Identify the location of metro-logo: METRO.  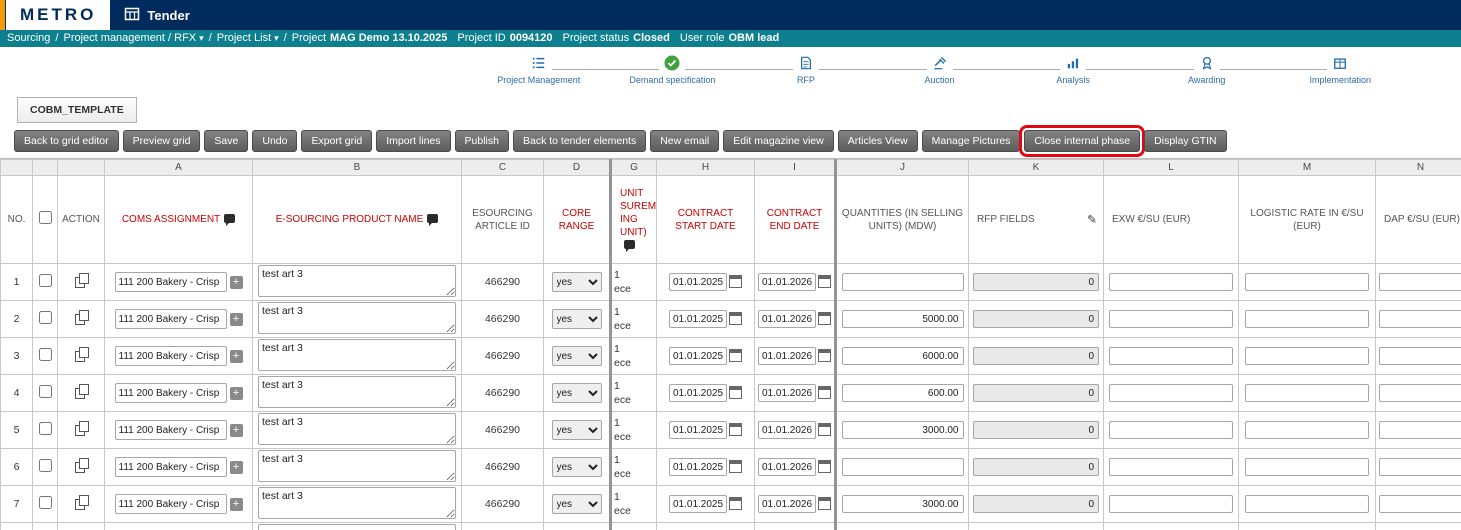
(58, 15).